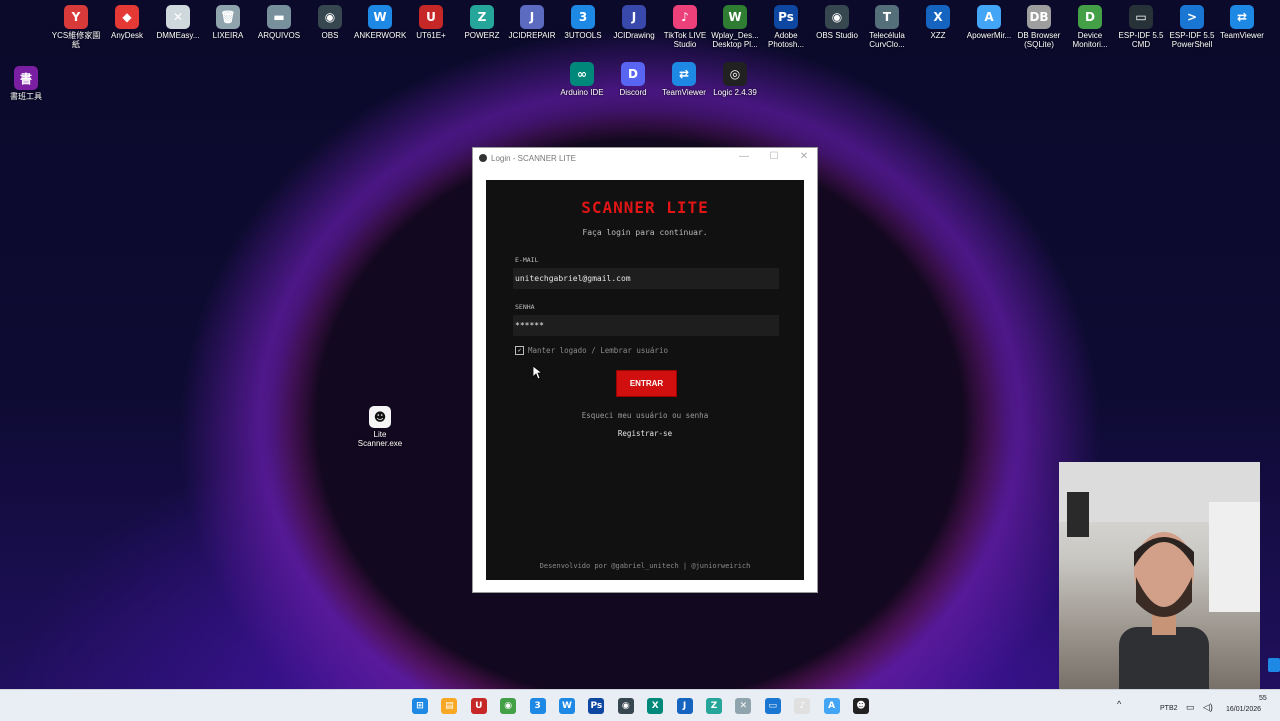 The height and width of the screenshot is (721, 1280). I want to click on jcid-icon: J, so click(684, 706).